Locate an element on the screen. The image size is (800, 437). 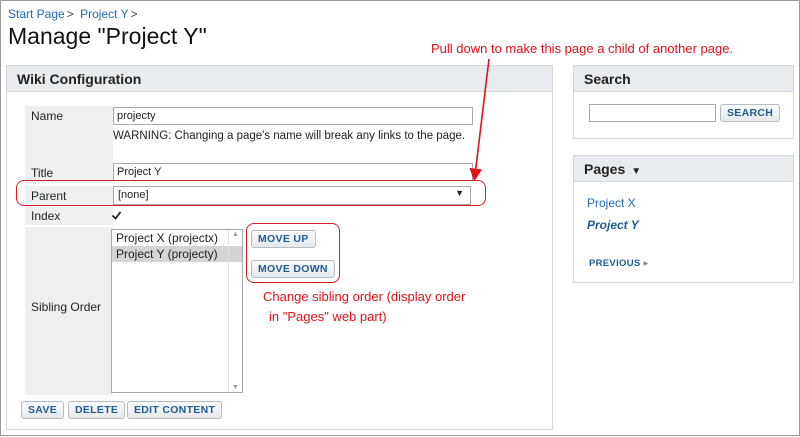
caret-down-icon: ▼ is located at coordinates (636, 171).